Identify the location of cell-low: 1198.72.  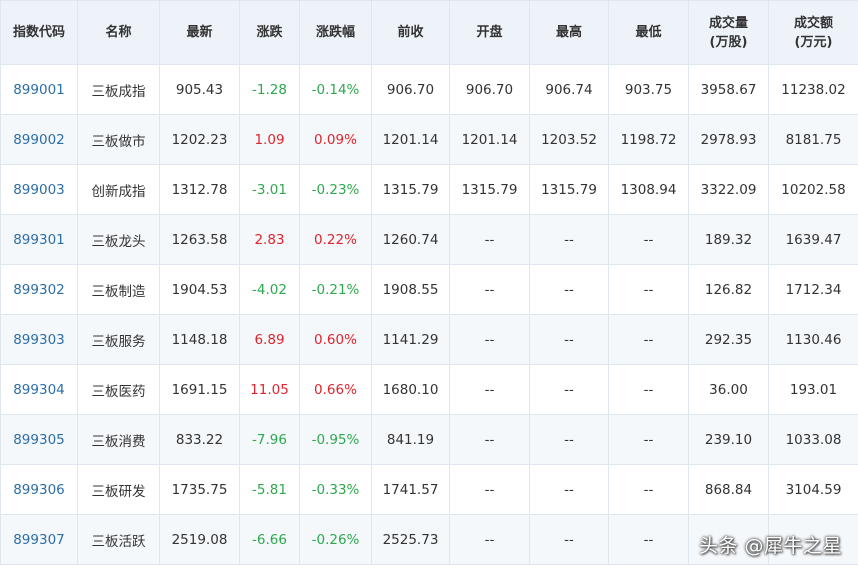
(648, 139).